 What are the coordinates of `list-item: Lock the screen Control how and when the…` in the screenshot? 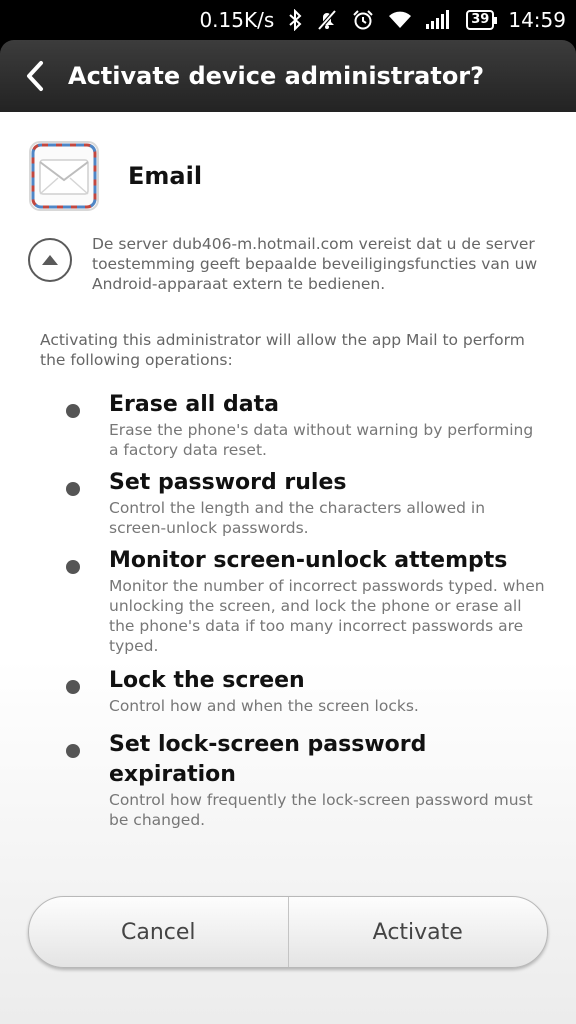 It's located at (306, 691).